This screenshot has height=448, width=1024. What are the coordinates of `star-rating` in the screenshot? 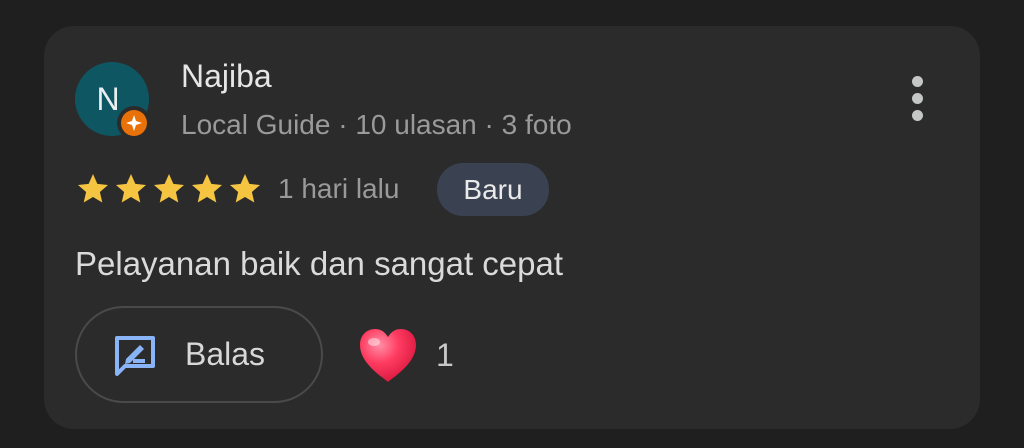 It's located at (169, 189).